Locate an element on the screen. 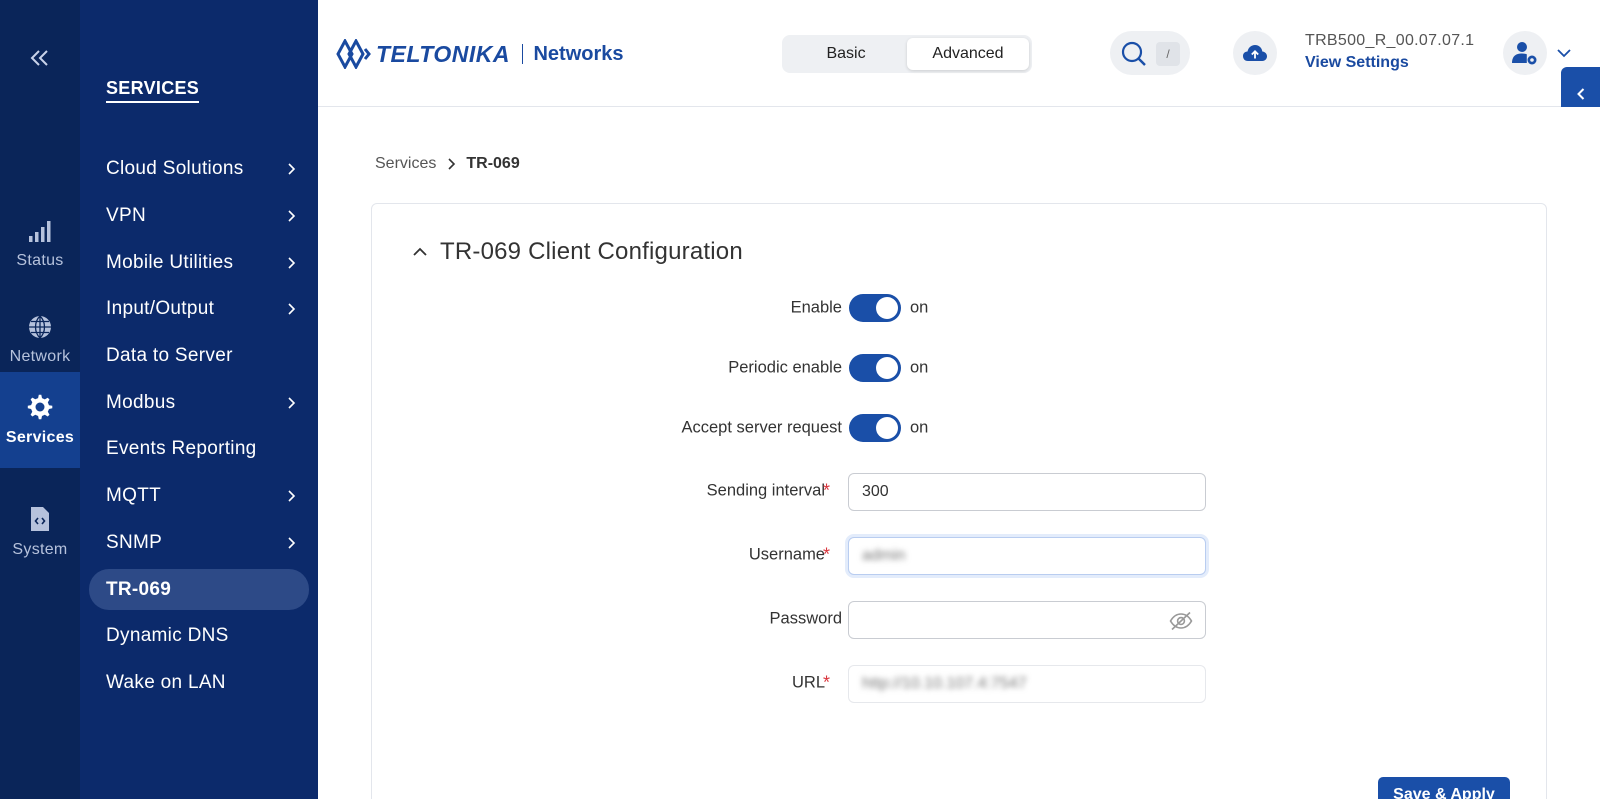 The image size is (1600, 799). url-label: URL is located at coordinates (808, 682).